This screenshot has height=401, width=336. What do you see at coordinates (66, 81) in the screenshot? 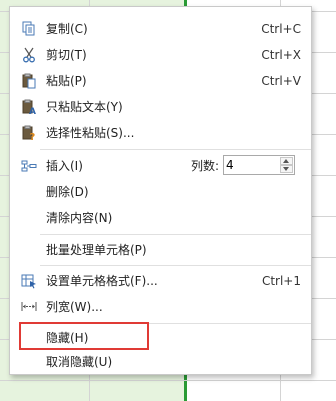
I see `menu-item-label: 粘贴(P)` at bounding box center [66, 81].